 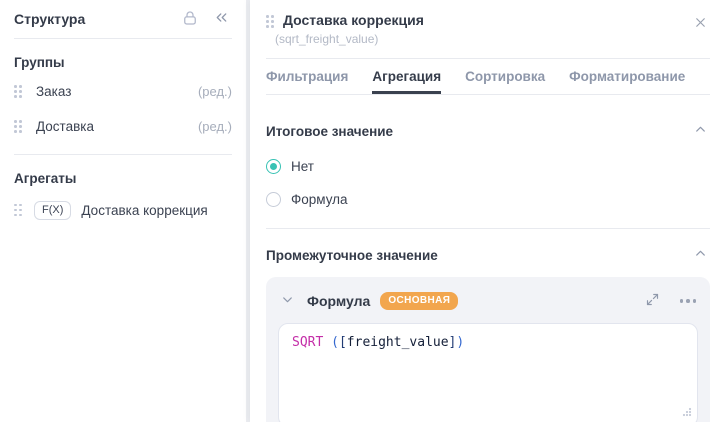 I want to click on radio-label: Нет, so click(x=302, y=166).